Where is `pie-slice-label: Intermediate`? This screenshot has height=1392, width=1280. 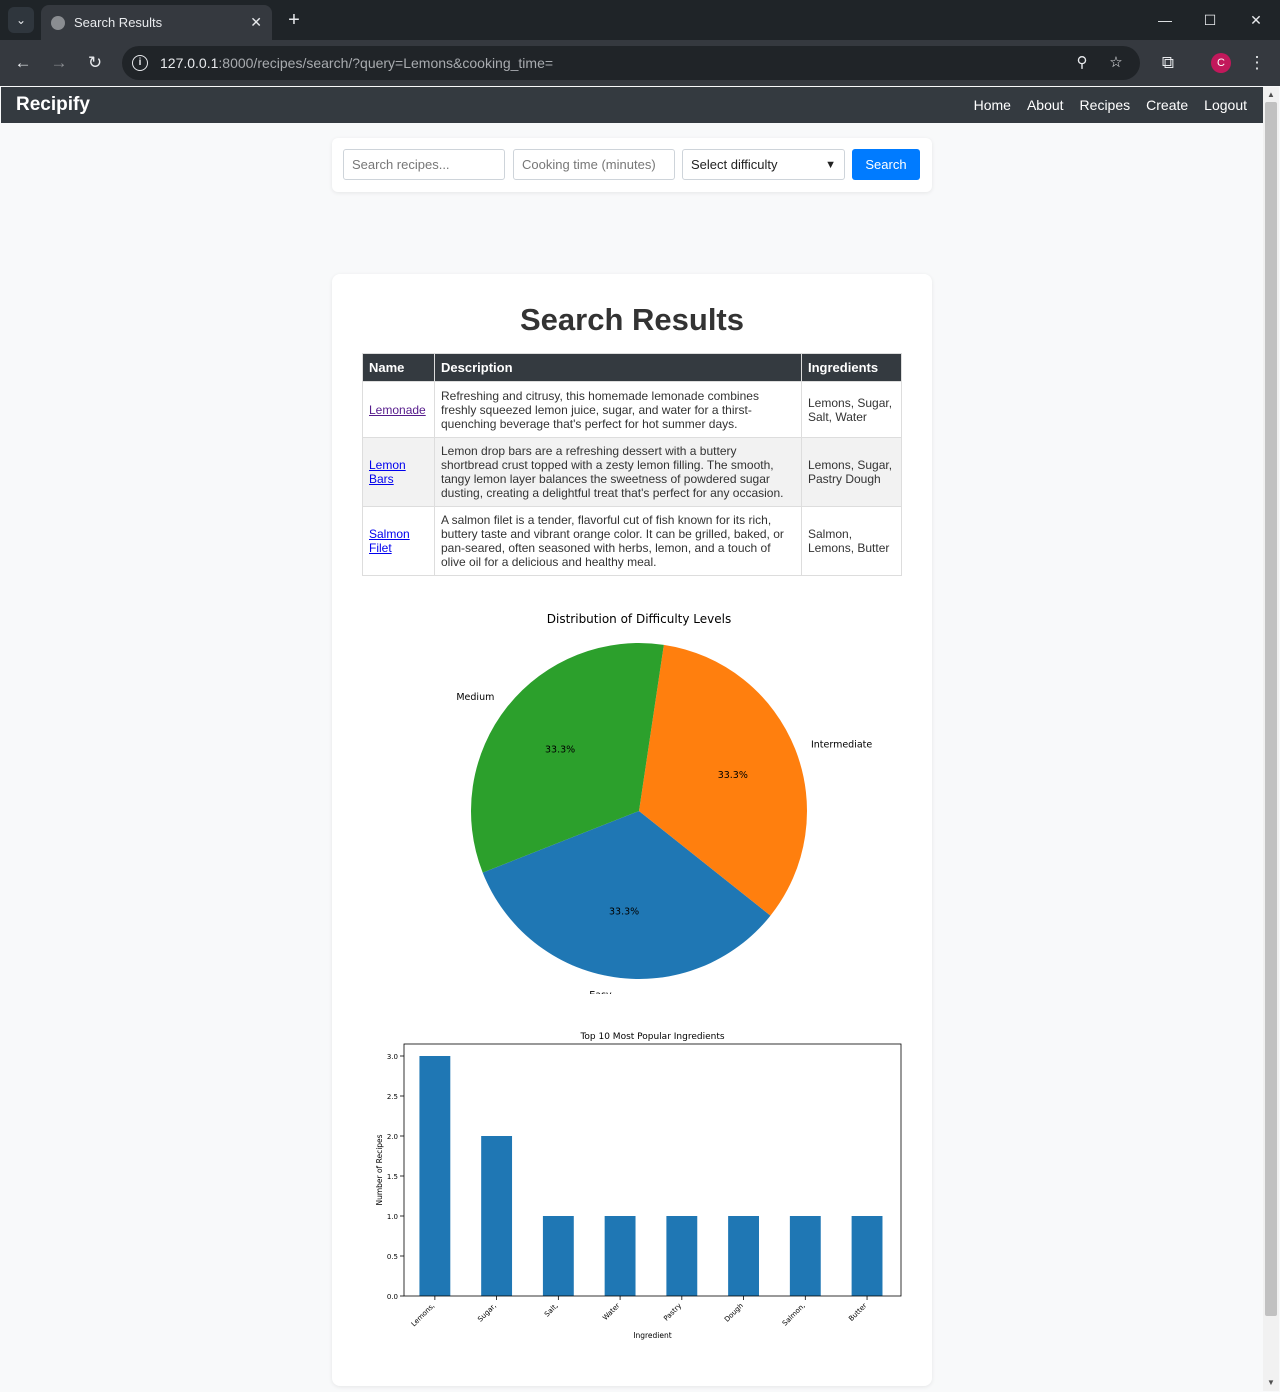
pie-slice-label: Intermediate is located at coordinates (841, 744).